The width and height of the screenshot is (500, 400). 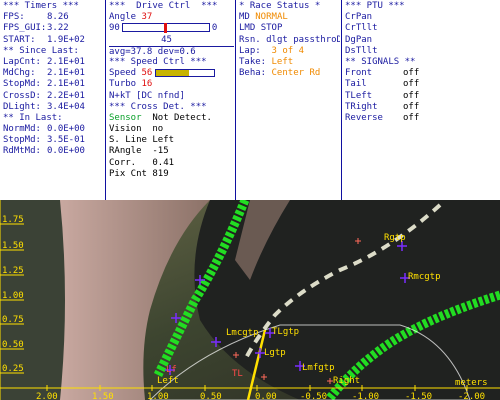 I want to click on pixcnt-label: Pix Cnt, so click(x=128, y=173).